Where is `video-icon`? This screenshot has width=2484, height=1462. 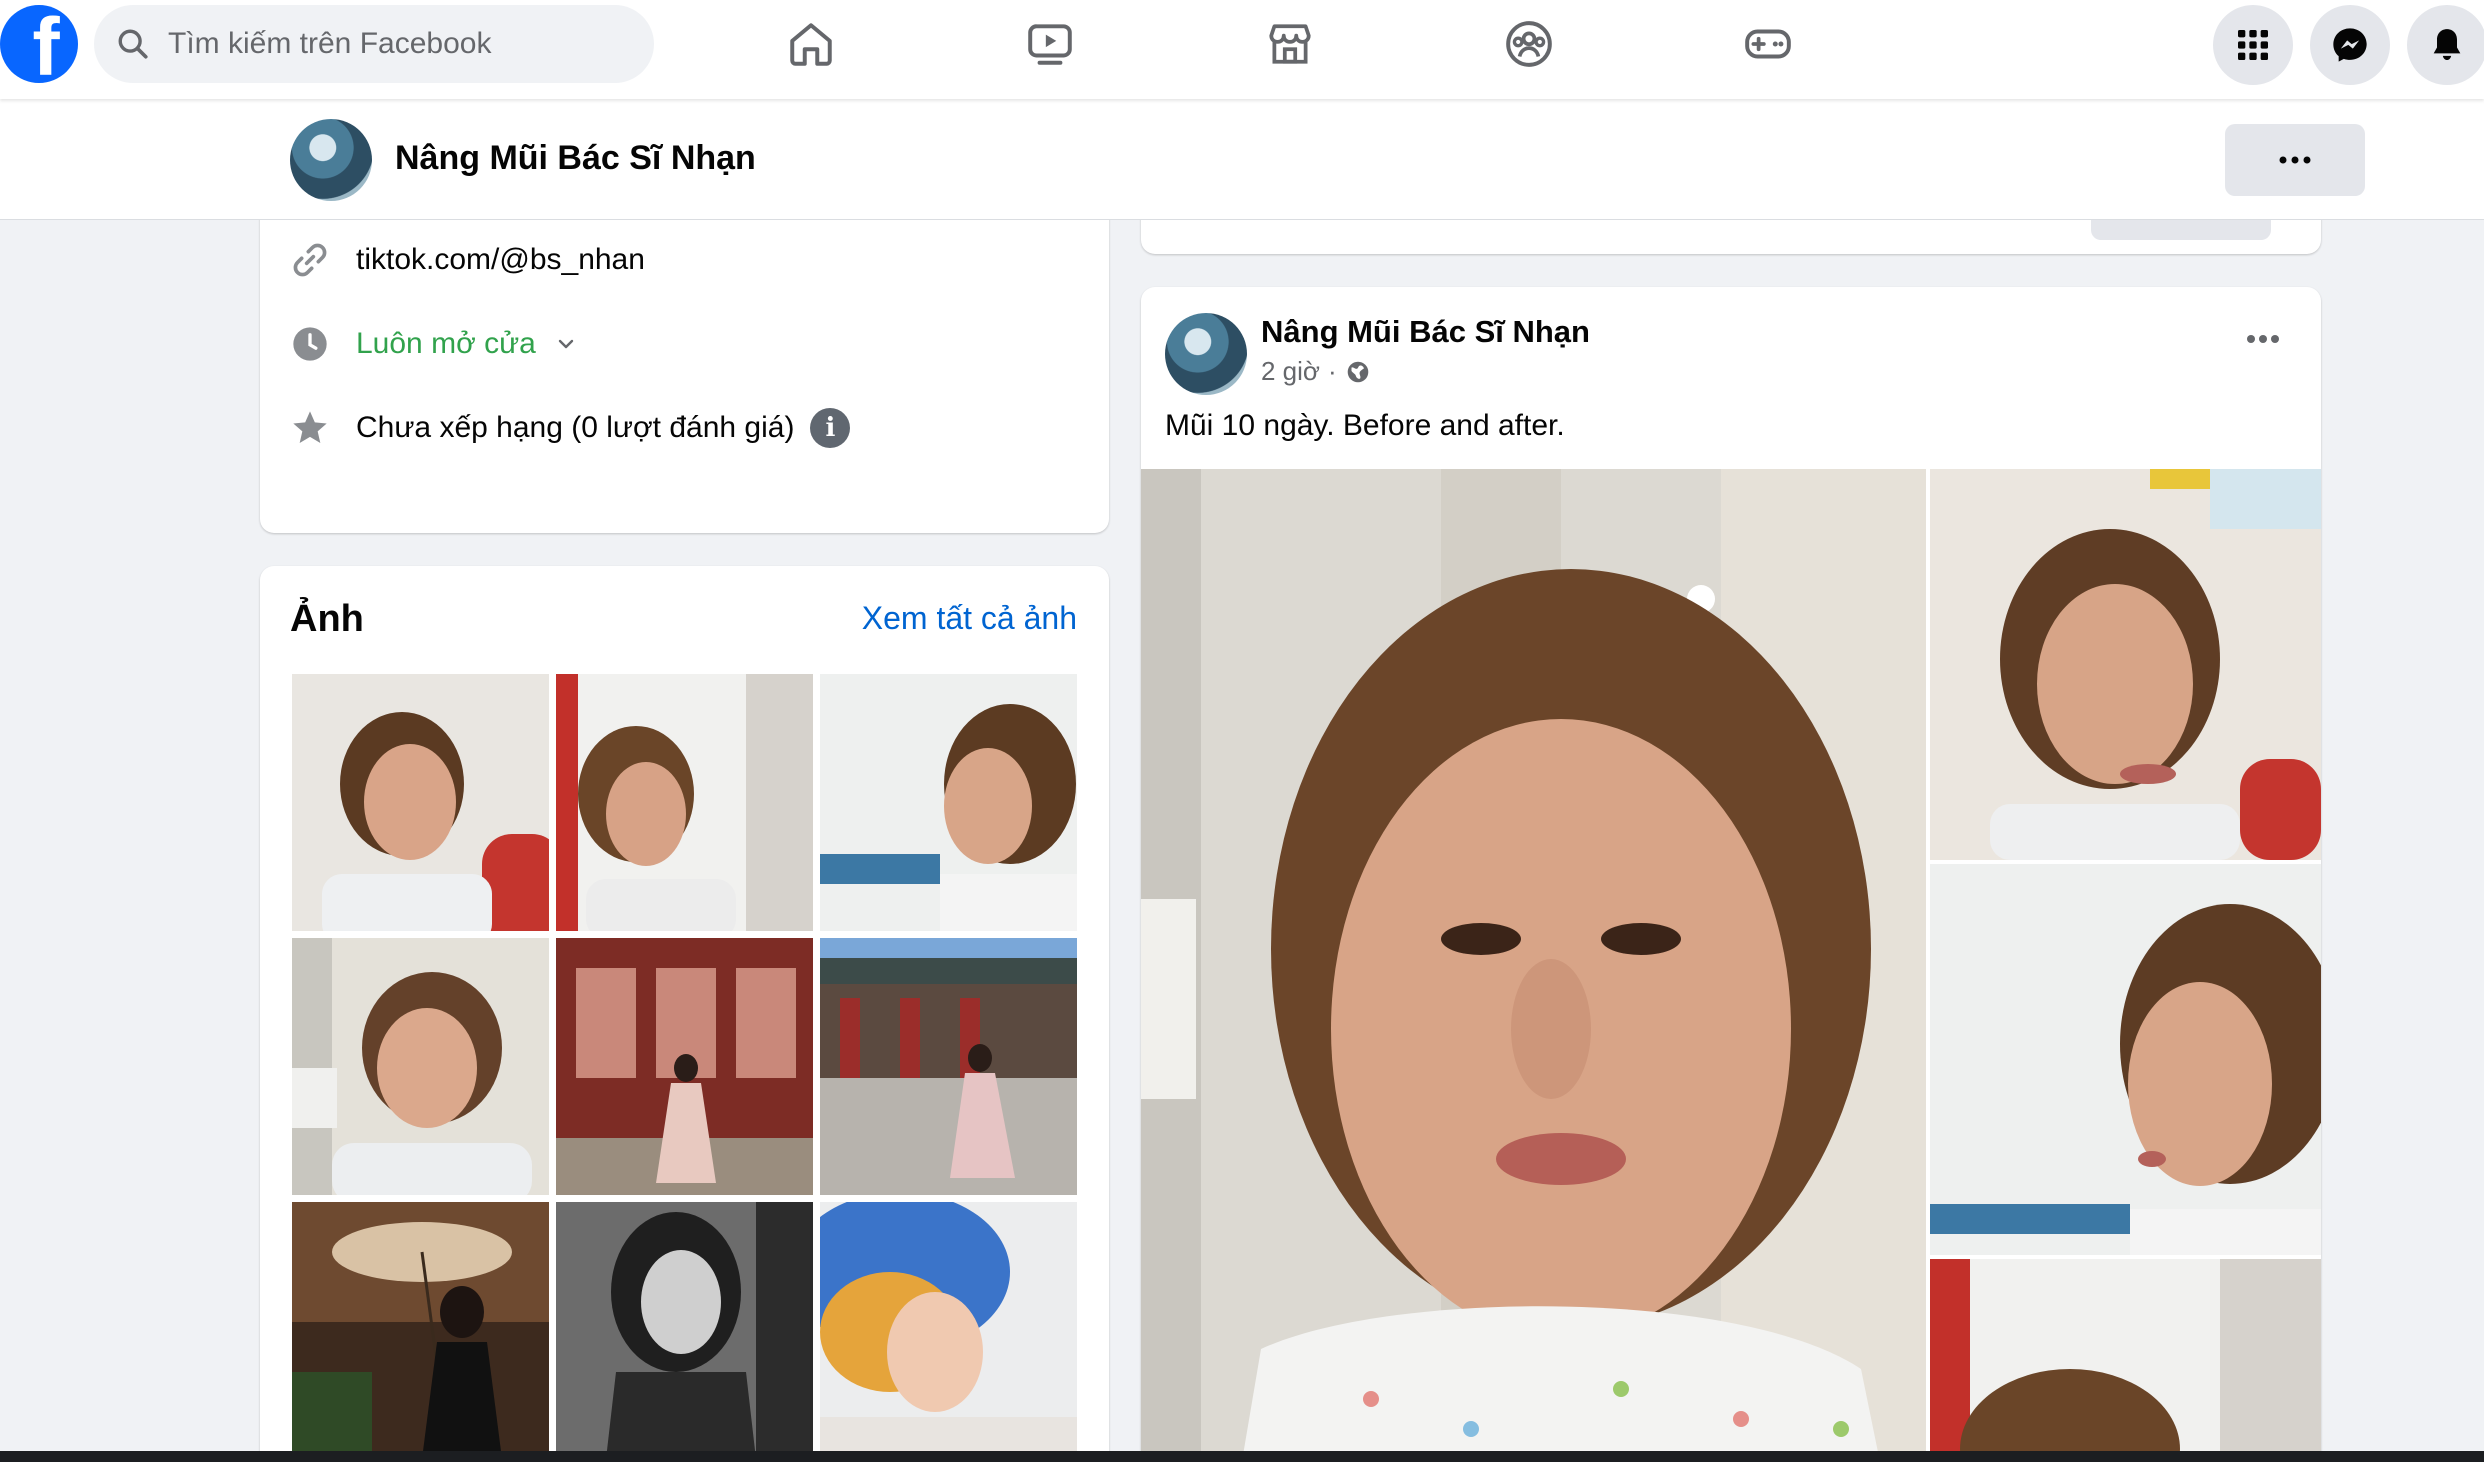
video-icon is located at coordinates (1050, 44).